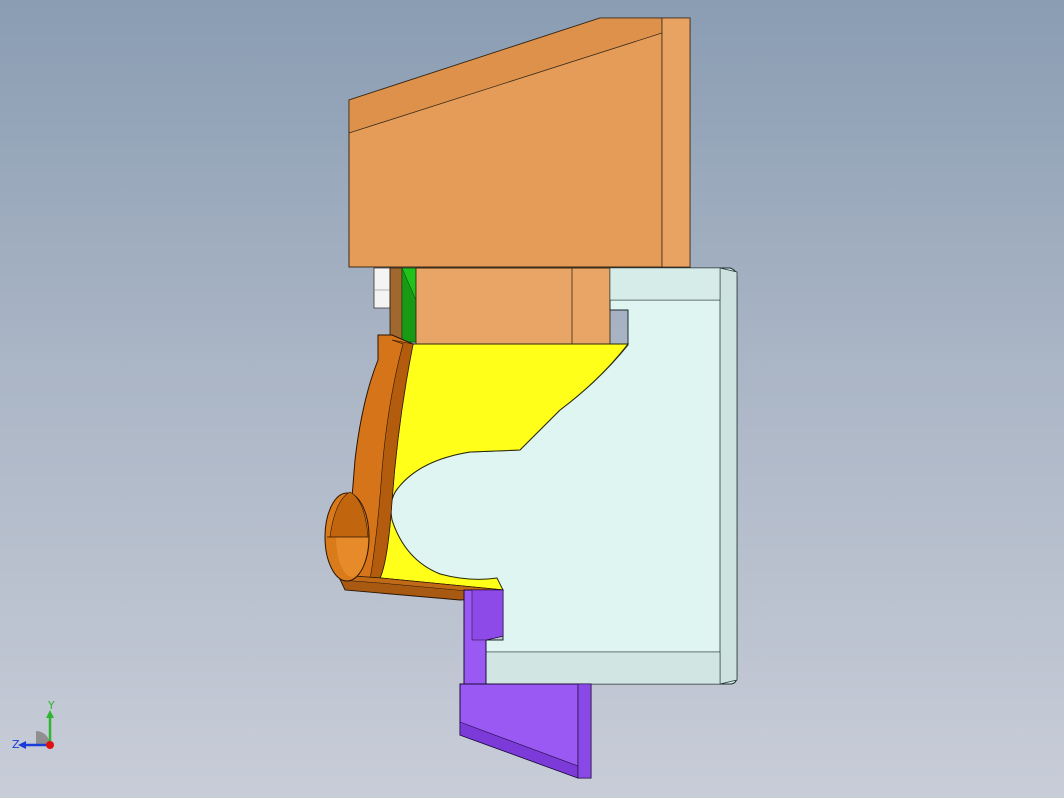 This screenshot has height=798, width=1064. Describe the element at coordinates (519, 142) in the screenshot. I see `top-block-part` at that location.